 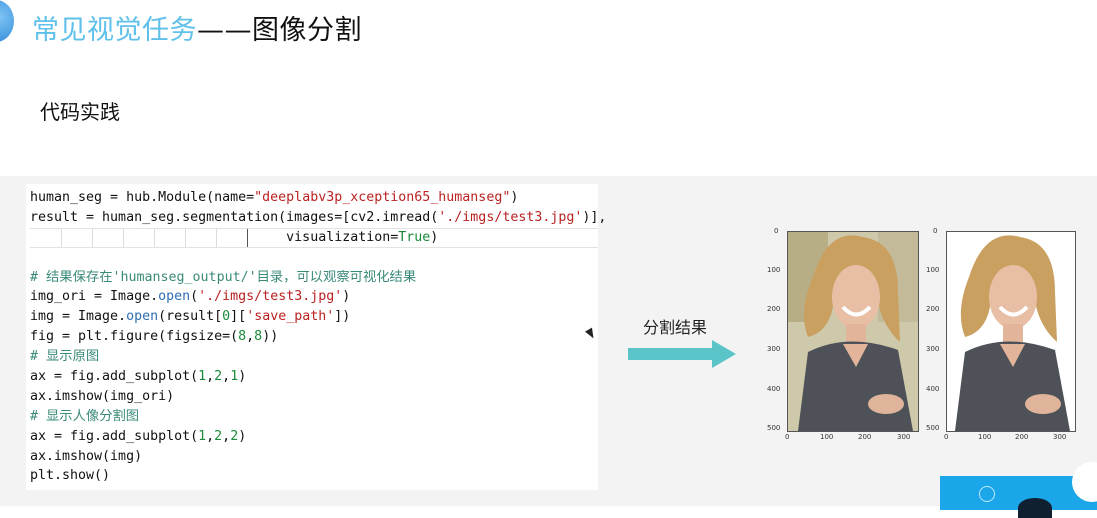 I want to click on original-portrait-image, so click(x=853, y=331).